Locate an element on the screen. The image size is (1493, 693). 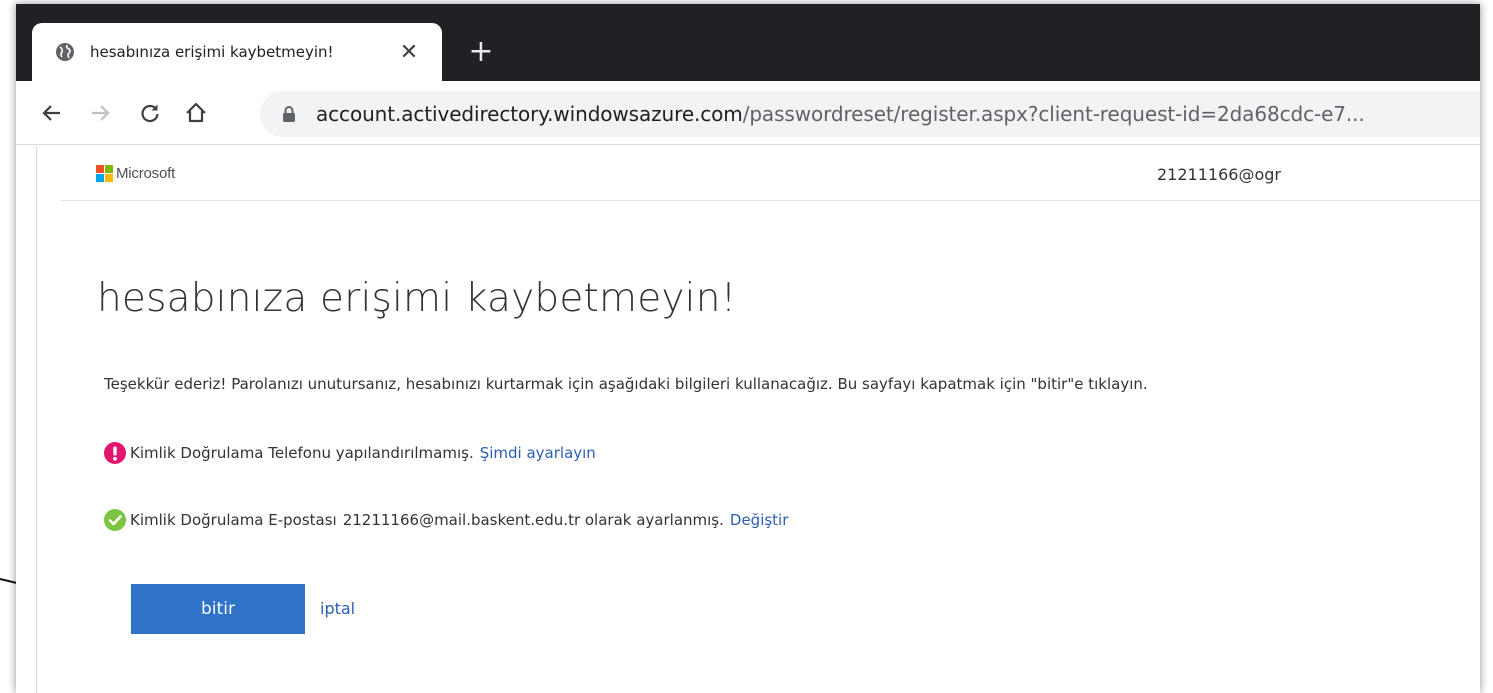
back-arrow-icon is located at coordinates (52, 113).